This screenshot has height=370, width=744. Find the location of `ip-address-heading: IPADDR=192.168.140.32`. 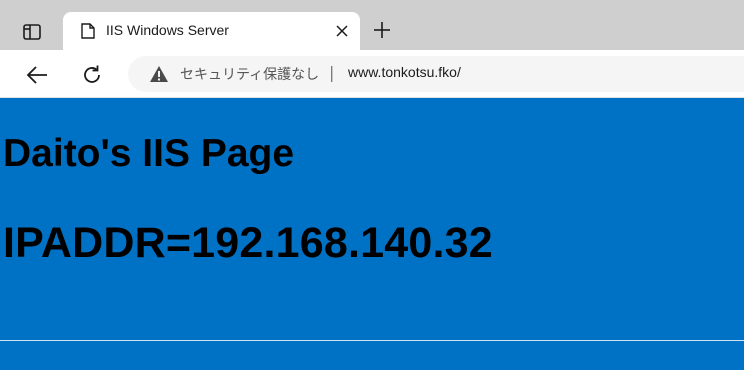

ip-address-heading: IPADDR=192.168.140.32 is located at coordinates (248, 243).